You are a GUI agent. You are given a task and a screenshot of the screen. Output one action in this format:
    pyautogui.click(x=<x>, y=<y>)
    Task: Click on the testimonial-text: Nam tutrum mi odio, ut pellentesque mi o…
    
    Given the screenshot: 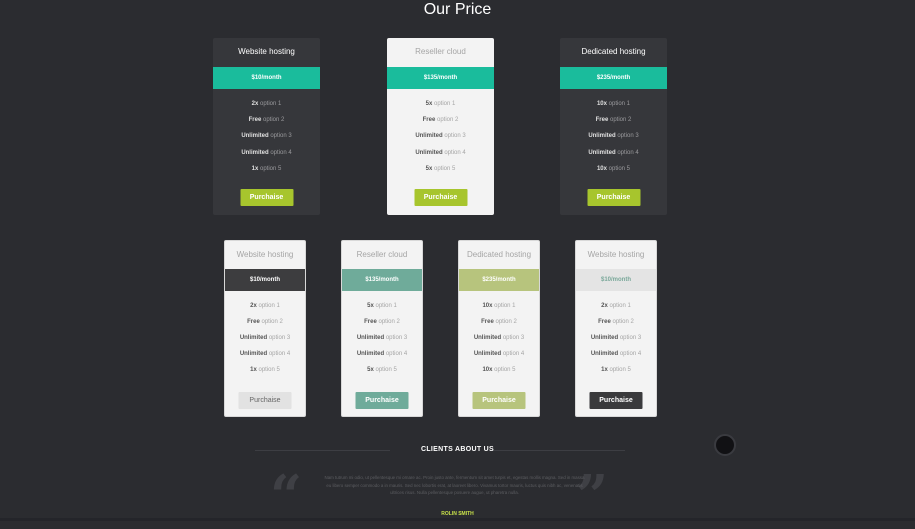 What is the action you would take?
    pyautogui.click(x=454, y=485)
    